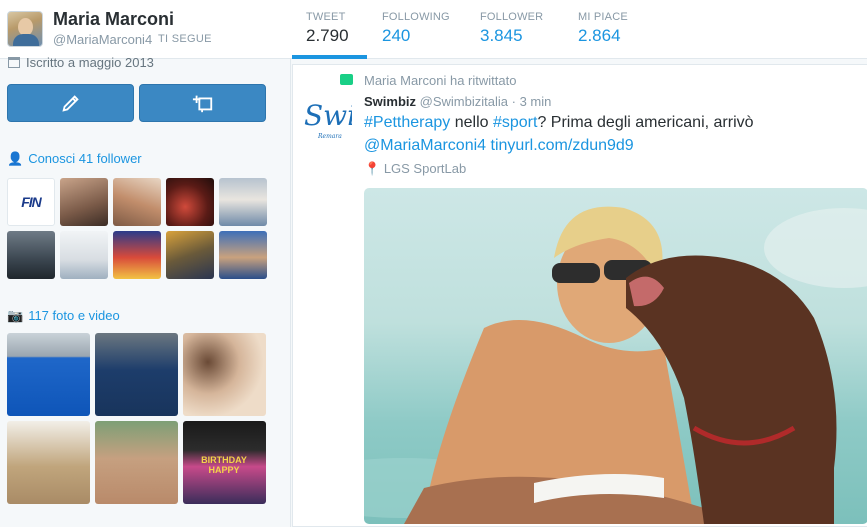 The width and height of the screenshot is (867, 527). Describe the element at coordinates (599, 35) in the screenshot. I see `stat-value: 2.864` at that location.